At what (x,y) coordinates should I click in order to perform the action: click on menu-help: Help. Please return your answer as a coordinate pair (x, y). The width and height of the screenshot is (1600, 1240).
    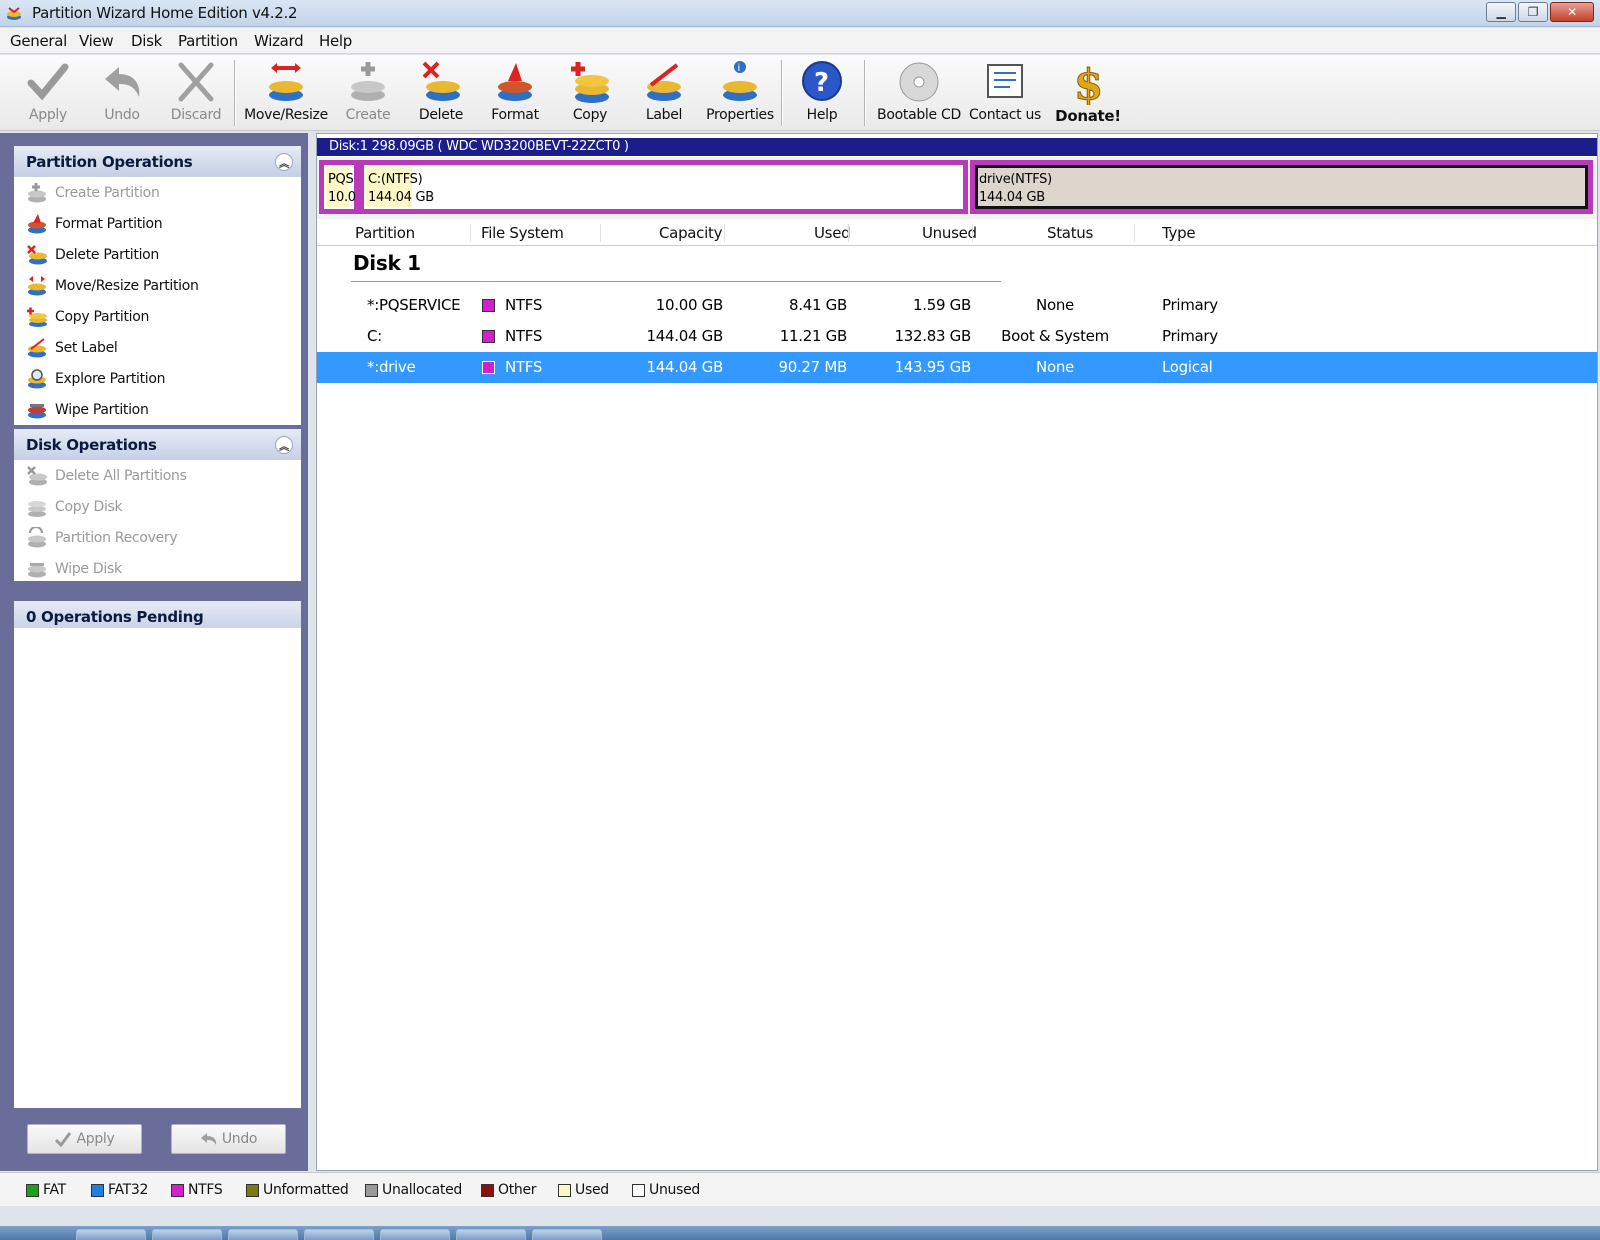
    Looking at the image, I should click on (335, 41).